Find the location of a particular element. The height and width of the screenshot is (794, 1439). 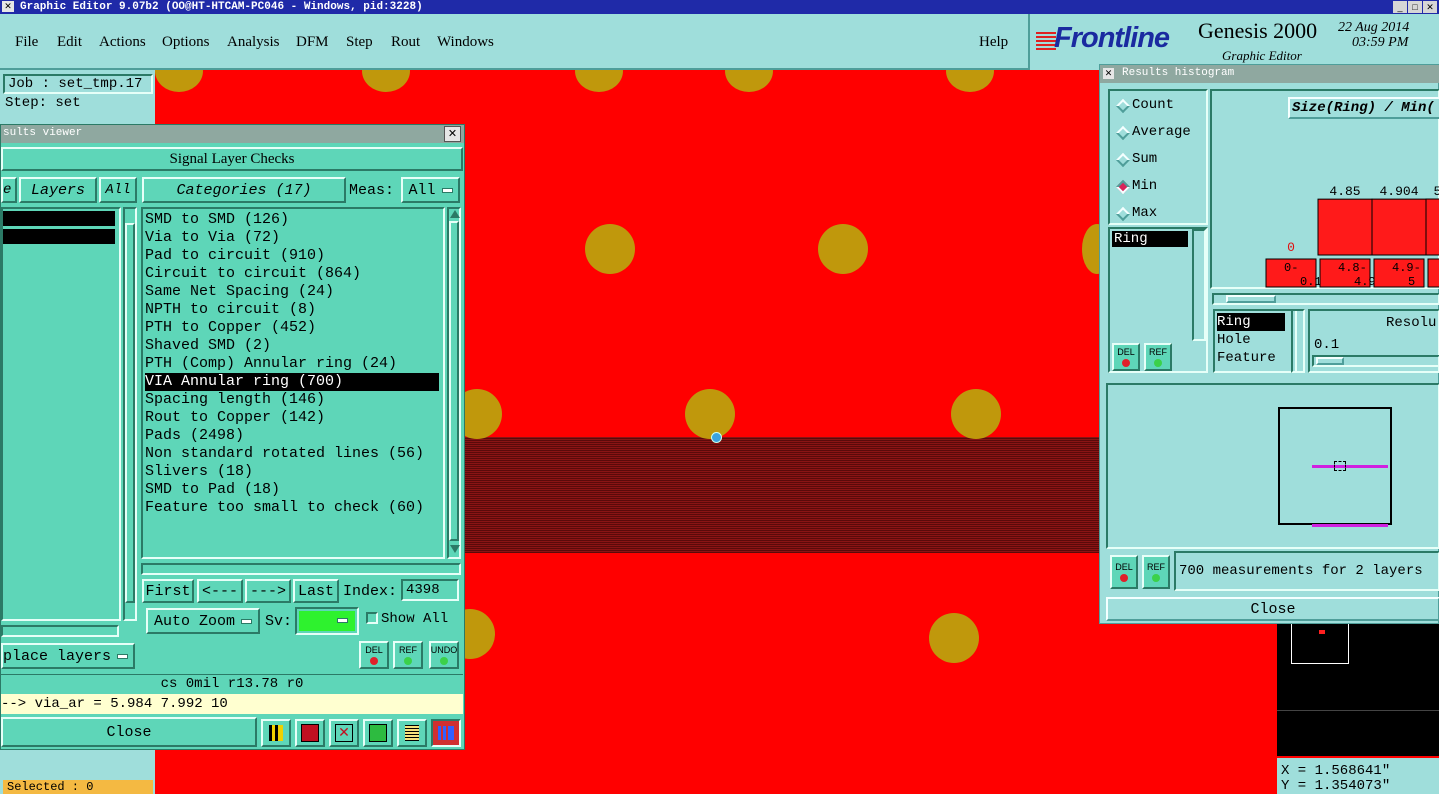

histogram-chart: 00-0.14.854.8-4.94.9044.9-55.0685-5.1 is located at coordinates (1352, 236).